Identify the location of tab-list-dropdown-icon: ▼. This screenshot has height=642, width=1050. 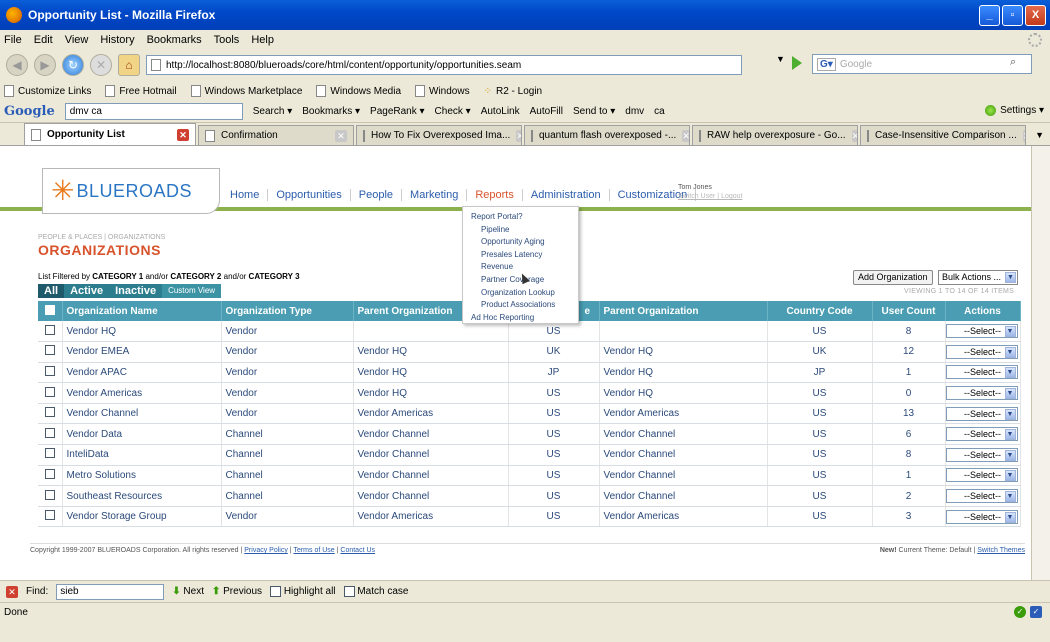
(1039, 135).